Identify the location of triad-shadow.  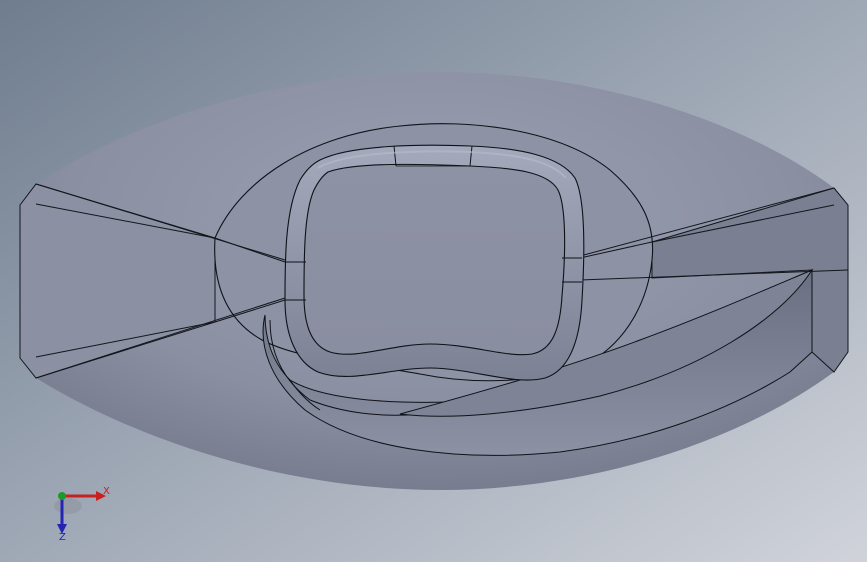
(68, 506).